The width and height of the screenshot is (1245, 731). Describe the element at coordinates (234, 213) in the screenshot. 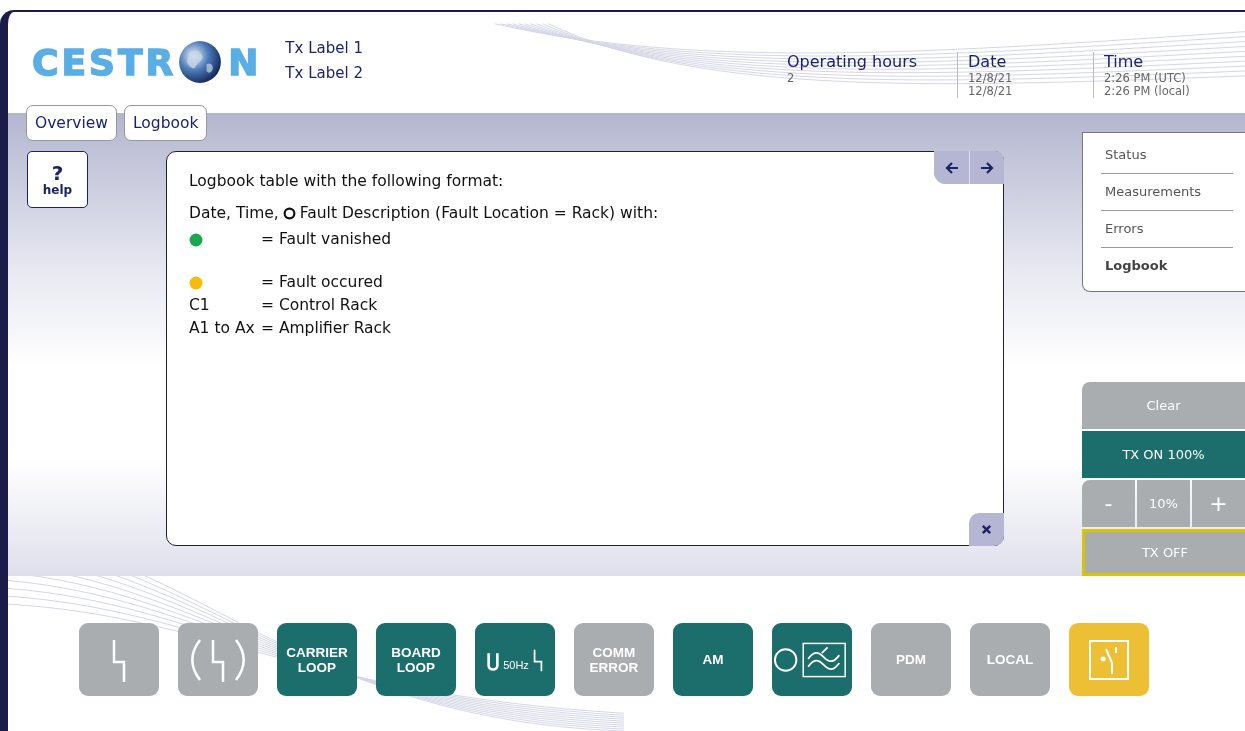

I see `format-text: Date, Time,` at that location.